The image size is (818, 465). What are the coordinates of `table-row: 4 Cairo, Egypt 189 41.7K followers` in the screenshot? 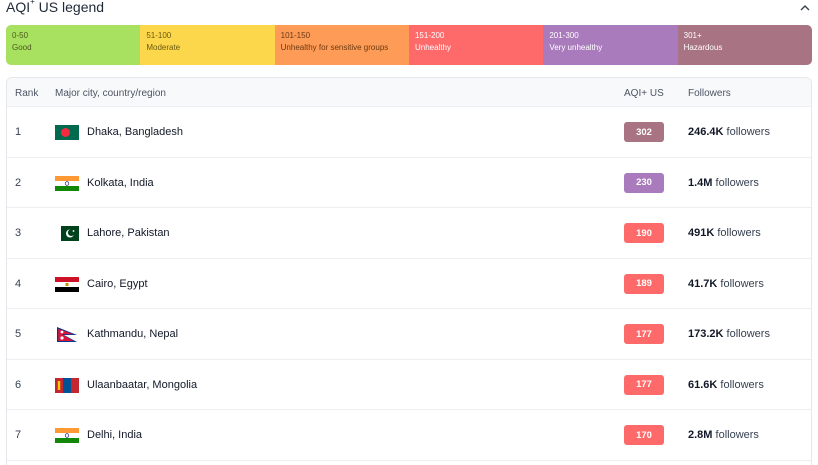 It's located at (409, 284).